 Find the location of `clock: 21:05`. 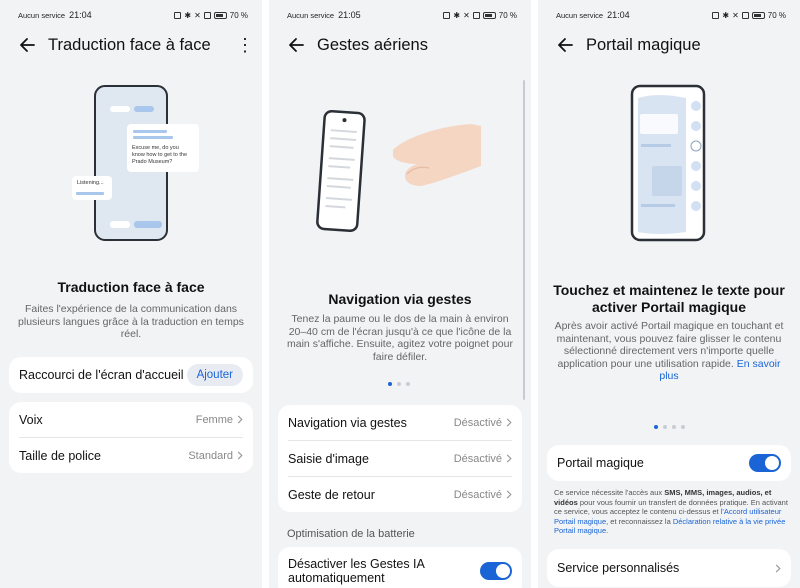

clock: 21:05 is located at coordinates (349, 15).